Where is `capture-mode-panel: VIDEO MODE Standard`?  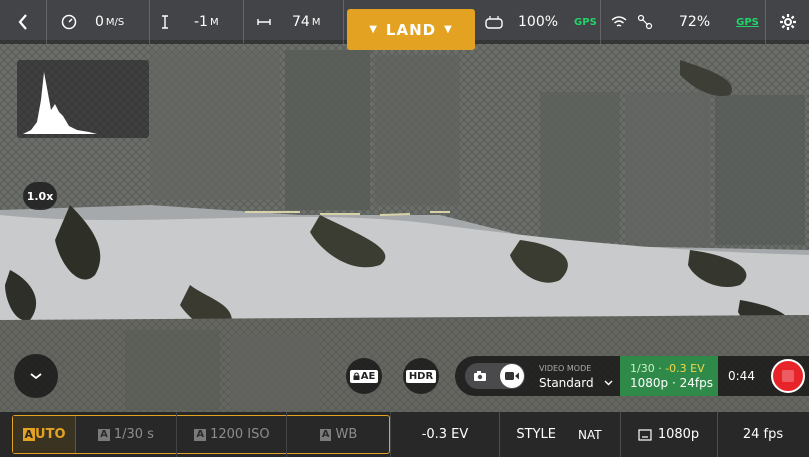
capture-mode-panel: VIDEO MODE Standard is located at coordinates (537, 376).